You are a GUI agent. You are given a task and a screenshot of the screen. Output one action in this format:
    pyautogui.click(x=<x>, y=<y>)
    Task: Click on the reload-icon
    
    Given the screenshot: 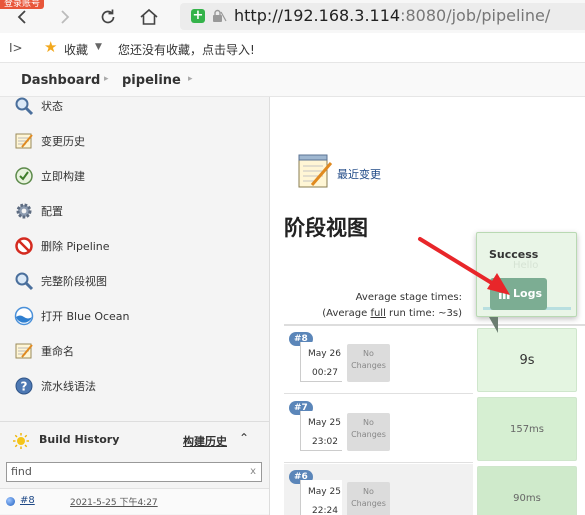 What is the action you would take?
    pyautogui.click(x=108, y=16)
    